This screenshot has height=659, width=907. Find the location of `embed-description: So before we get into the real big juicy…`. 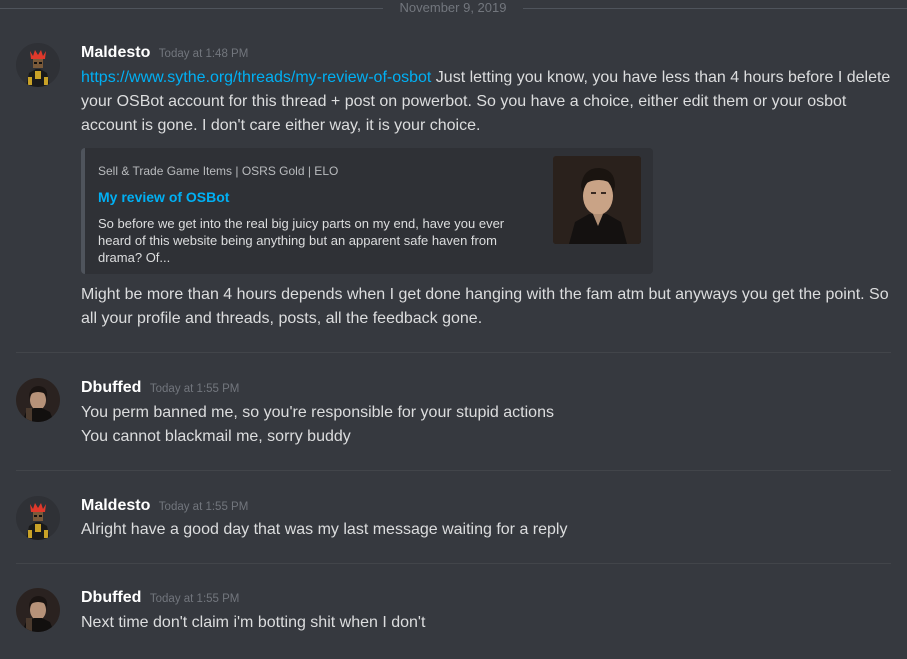

embed-description: So before we get into the real big juicy… is located at coordinates (301, 240).